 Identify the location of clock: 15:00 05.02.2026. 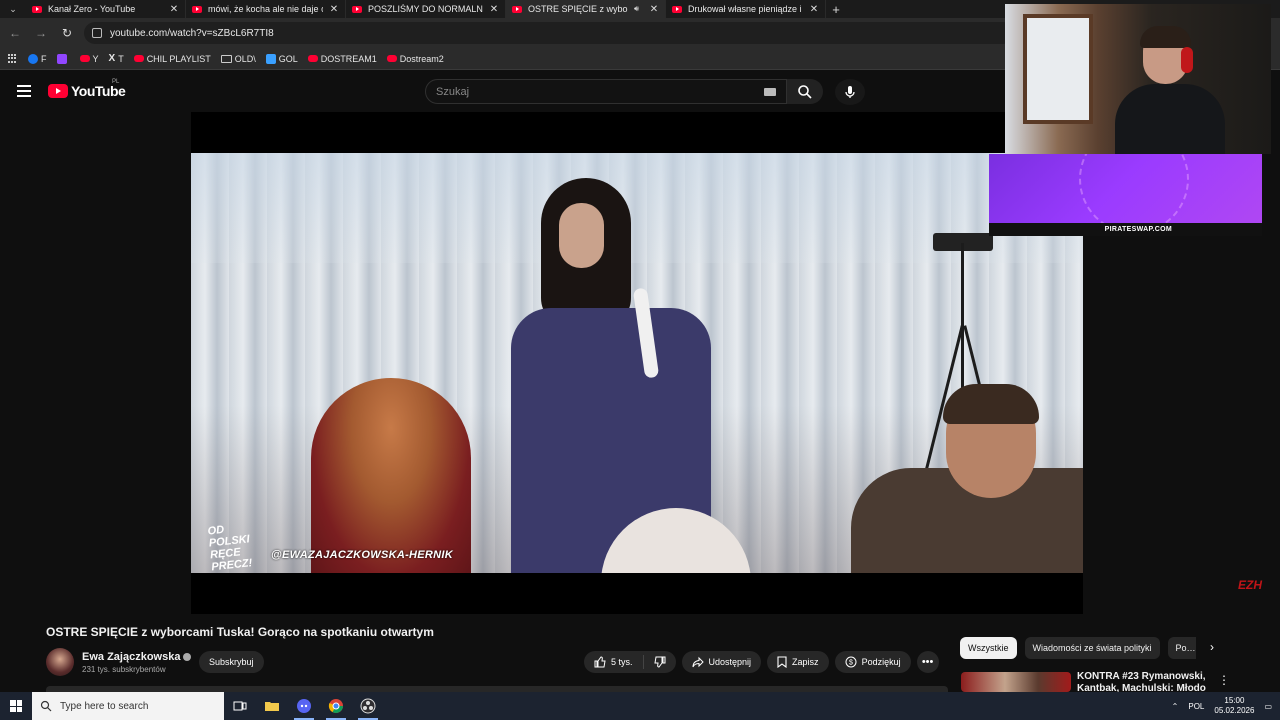
(1234, 706).